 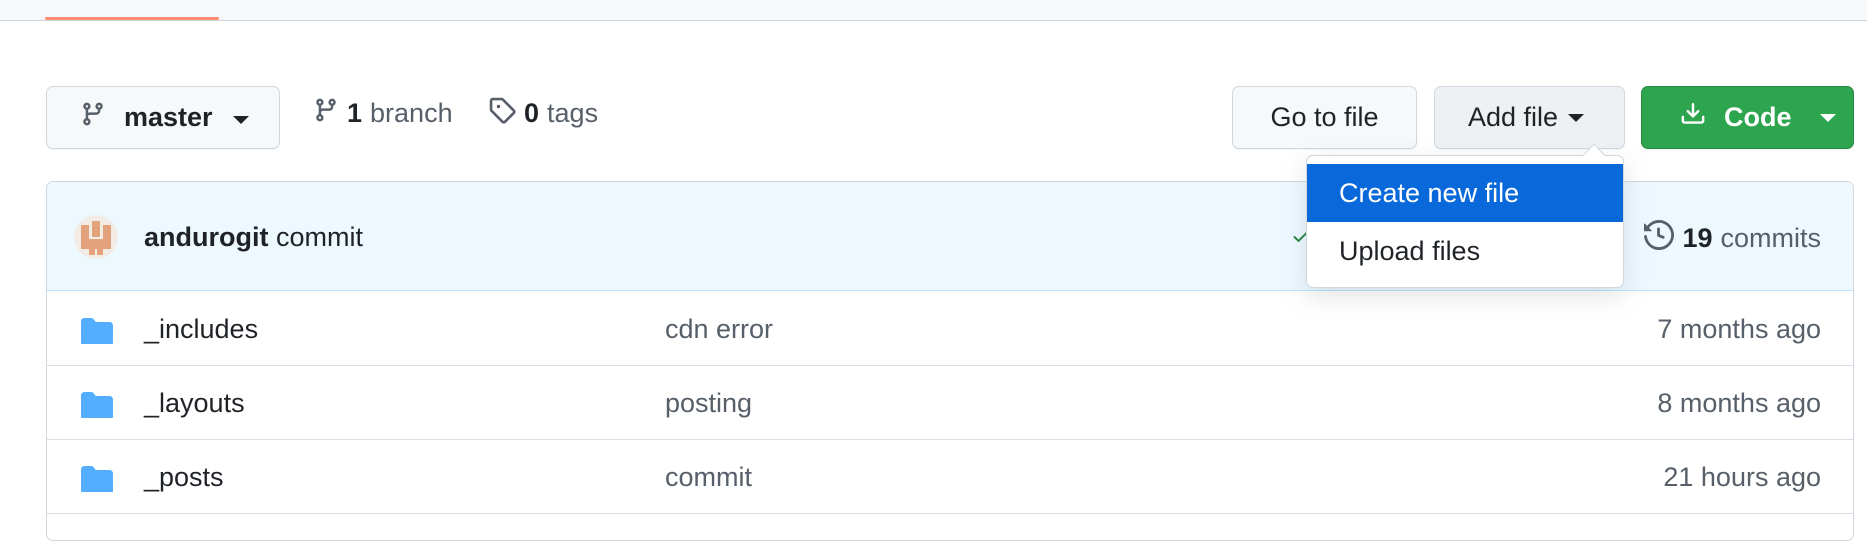 What do you see at coordinates (411, 113) in the screenshot?
I see `branch-label: branch` at bounding box center [411, 113].